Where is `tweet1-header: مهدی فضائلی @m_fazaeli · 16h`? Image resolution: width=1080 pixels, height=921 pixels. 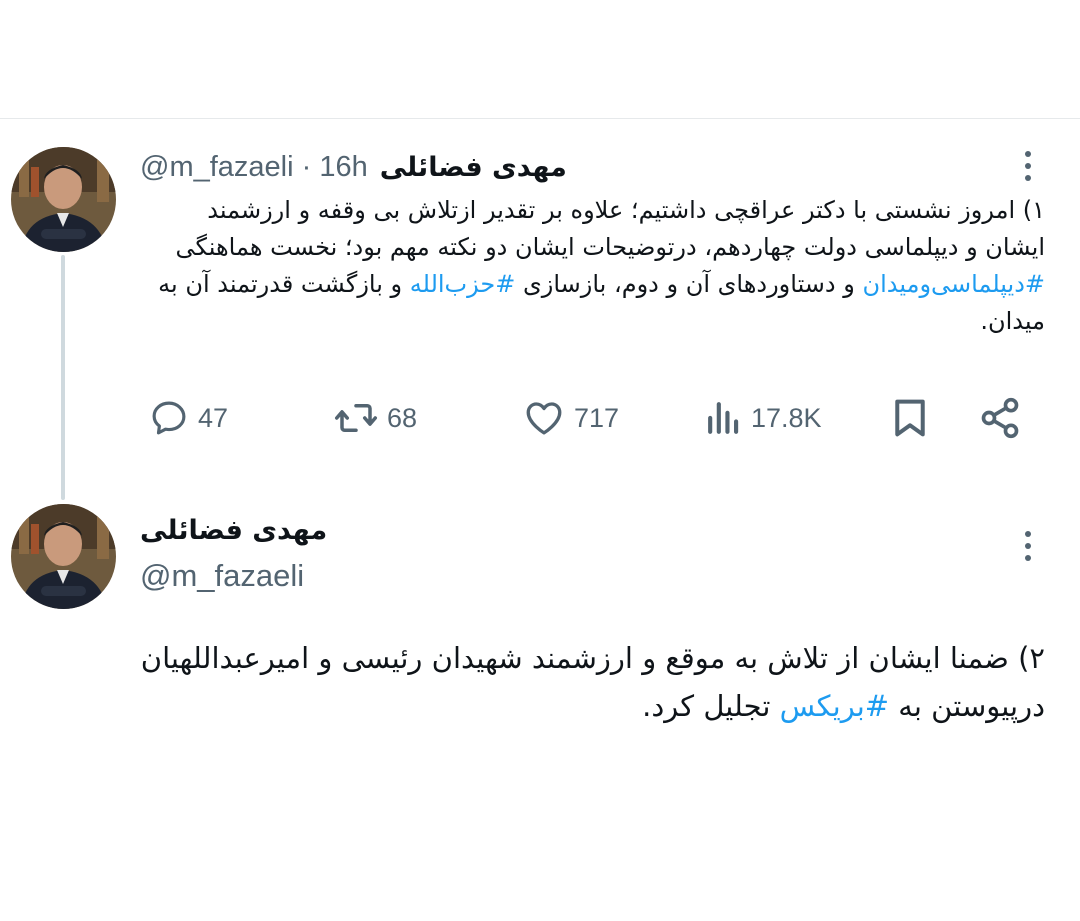
tweet1-header: مهدی فضائلی @m_fazaeli · 16h is located at coordinates (360, 167).